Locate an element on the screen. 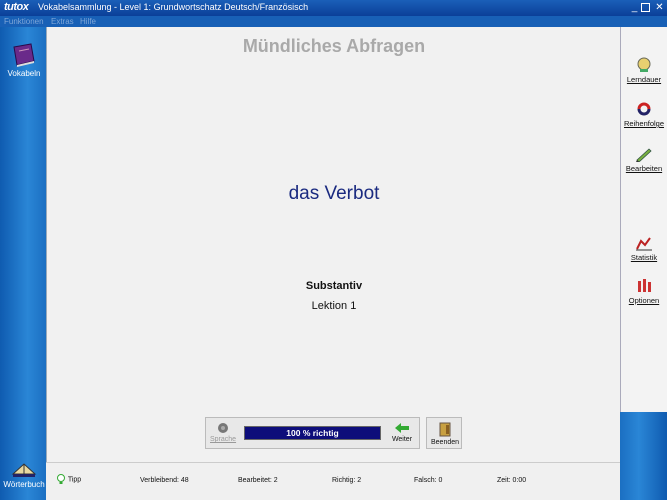 The width and height of the screenshot is (667, 500). statistik-label: Statistik is located at coordinates (644, 257).